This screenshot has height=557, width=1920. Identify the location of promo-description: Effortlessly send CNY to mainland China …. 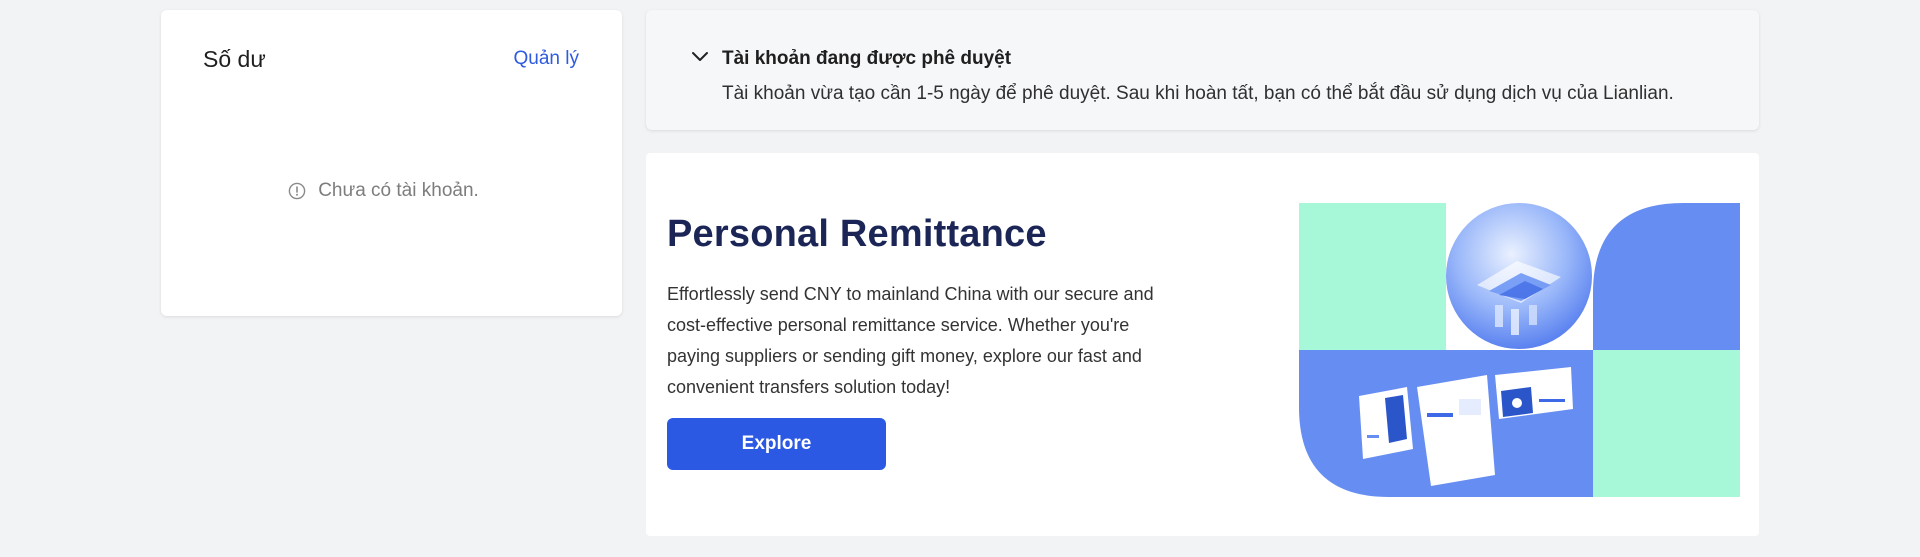
(910, 340).